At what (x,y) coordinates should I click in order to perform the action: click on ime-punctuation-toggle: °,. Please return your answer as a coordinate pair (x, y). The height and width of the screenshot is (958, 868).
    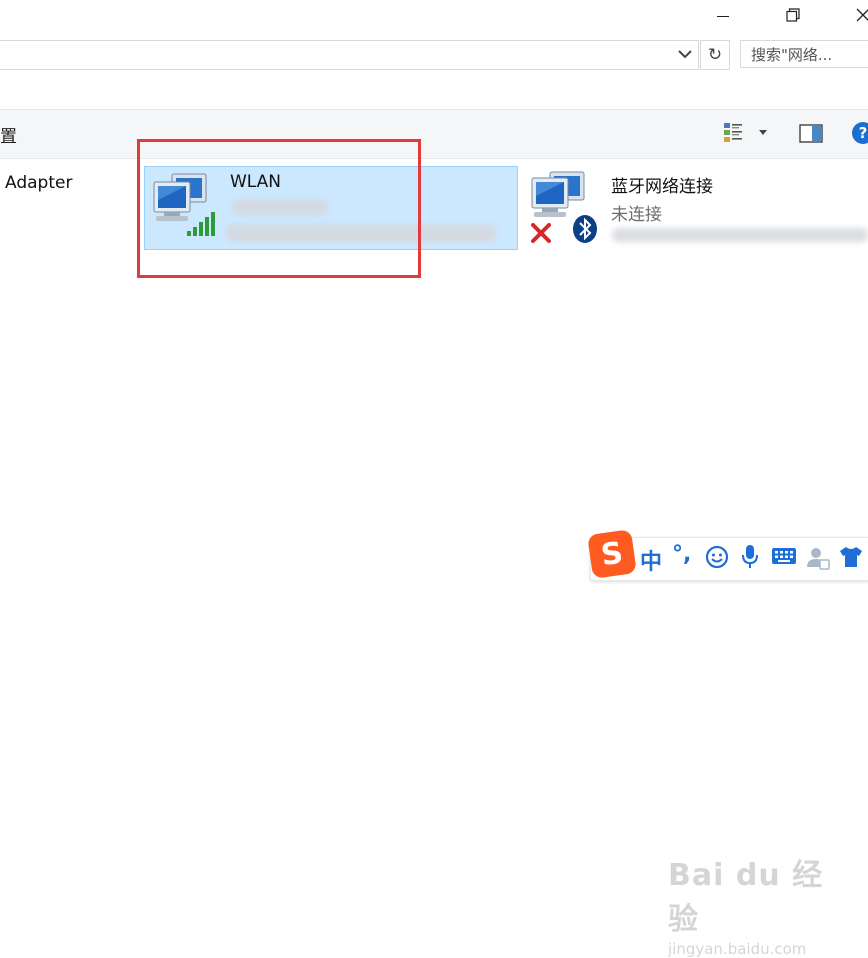
    Looking at the image, I should click on (681, 554).